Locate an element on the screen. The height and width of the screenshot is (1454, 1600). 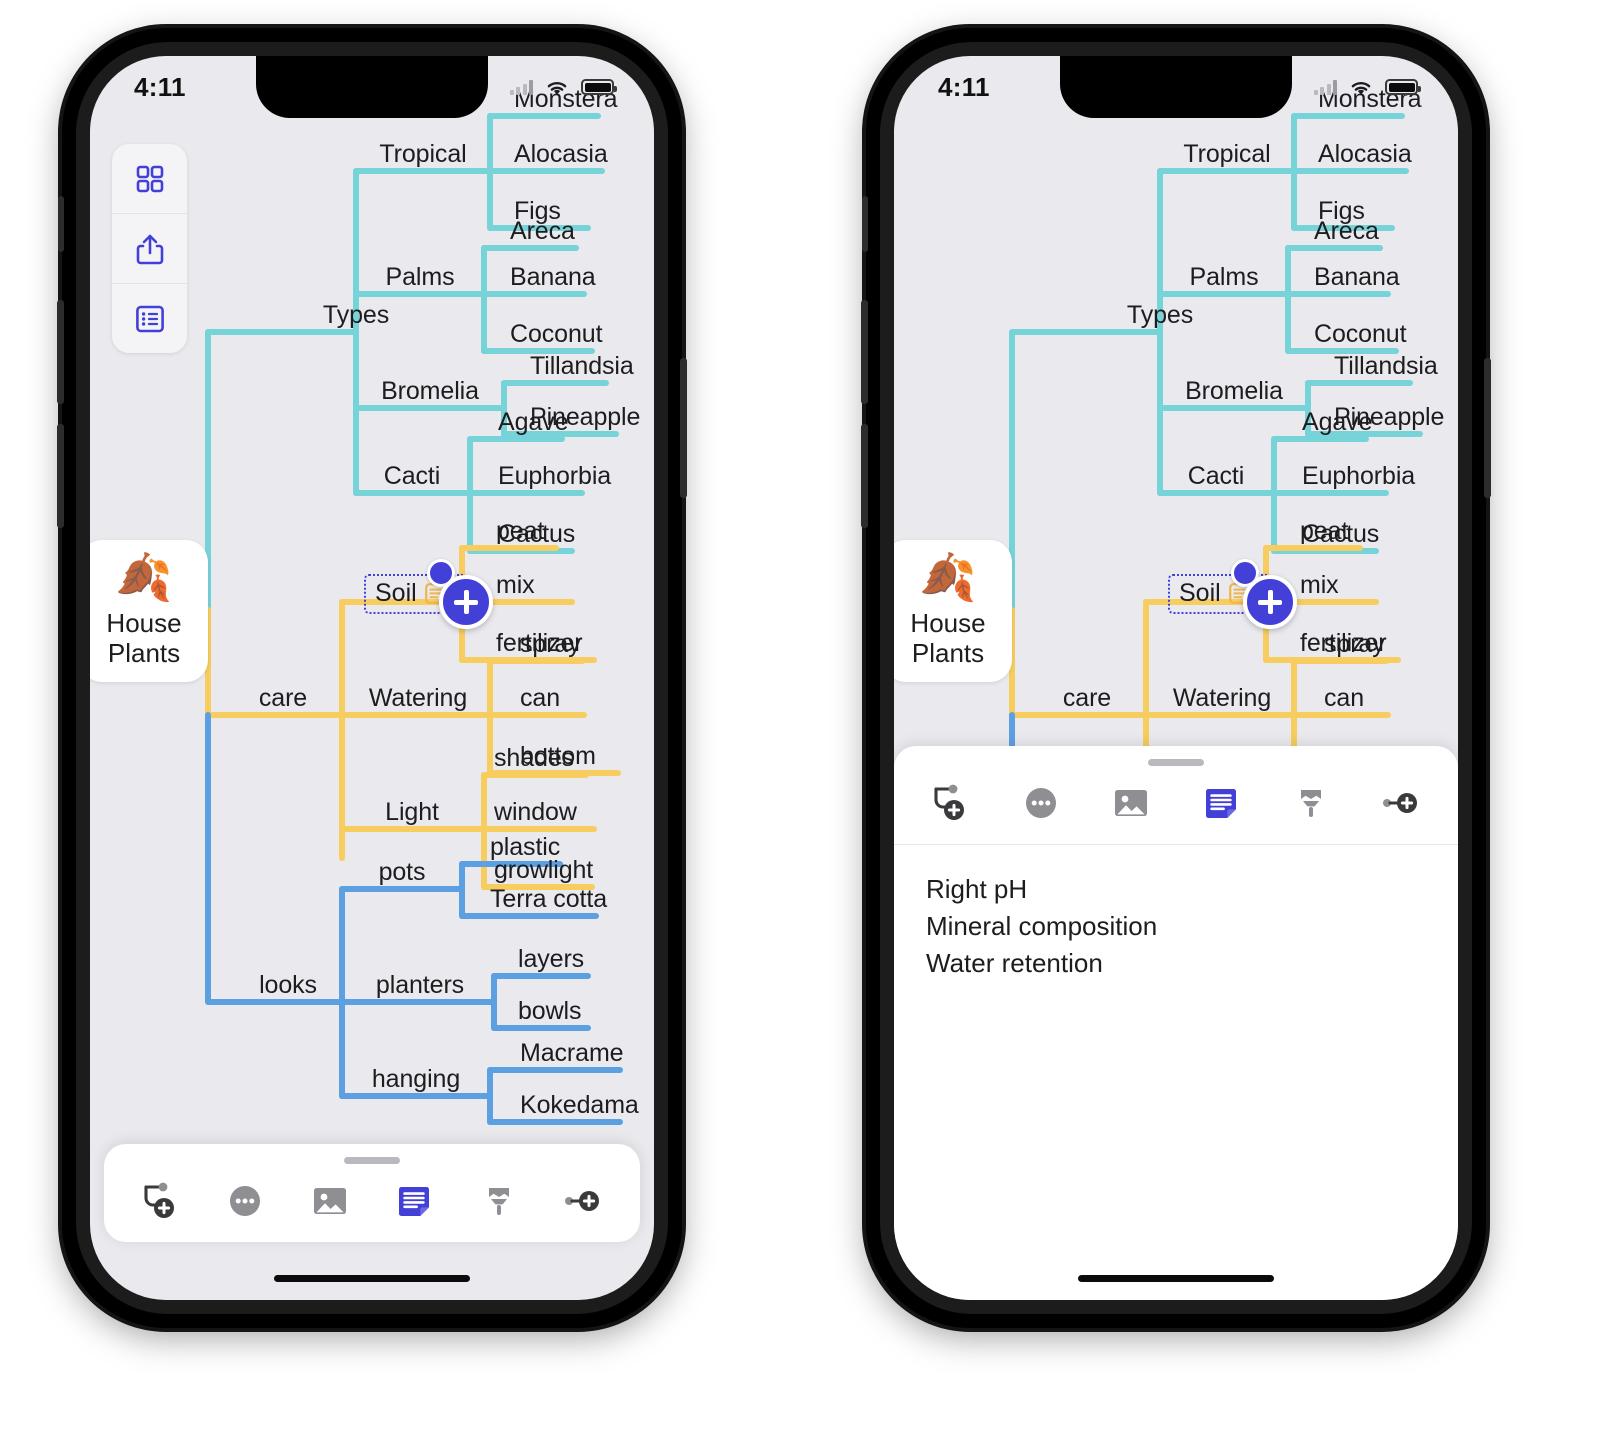
left-toolbar is located at coordinates (149, 248).